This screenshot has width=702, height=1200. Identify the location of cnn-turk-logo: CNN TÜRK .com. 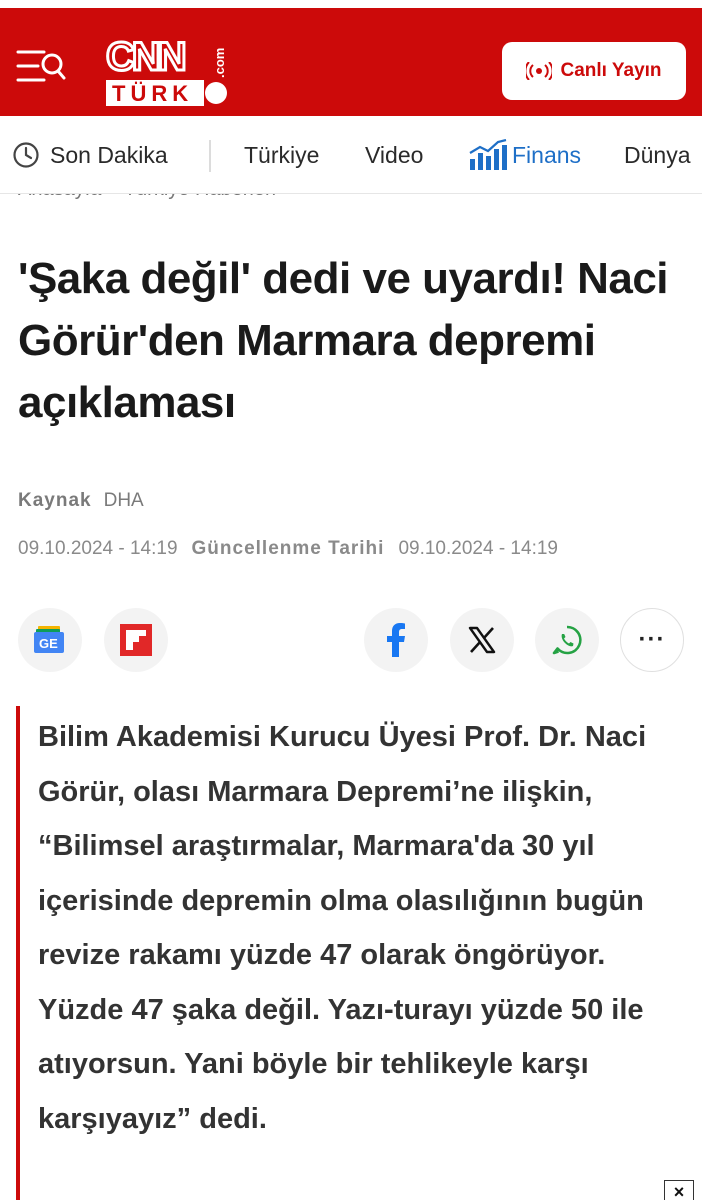
(166, 70).